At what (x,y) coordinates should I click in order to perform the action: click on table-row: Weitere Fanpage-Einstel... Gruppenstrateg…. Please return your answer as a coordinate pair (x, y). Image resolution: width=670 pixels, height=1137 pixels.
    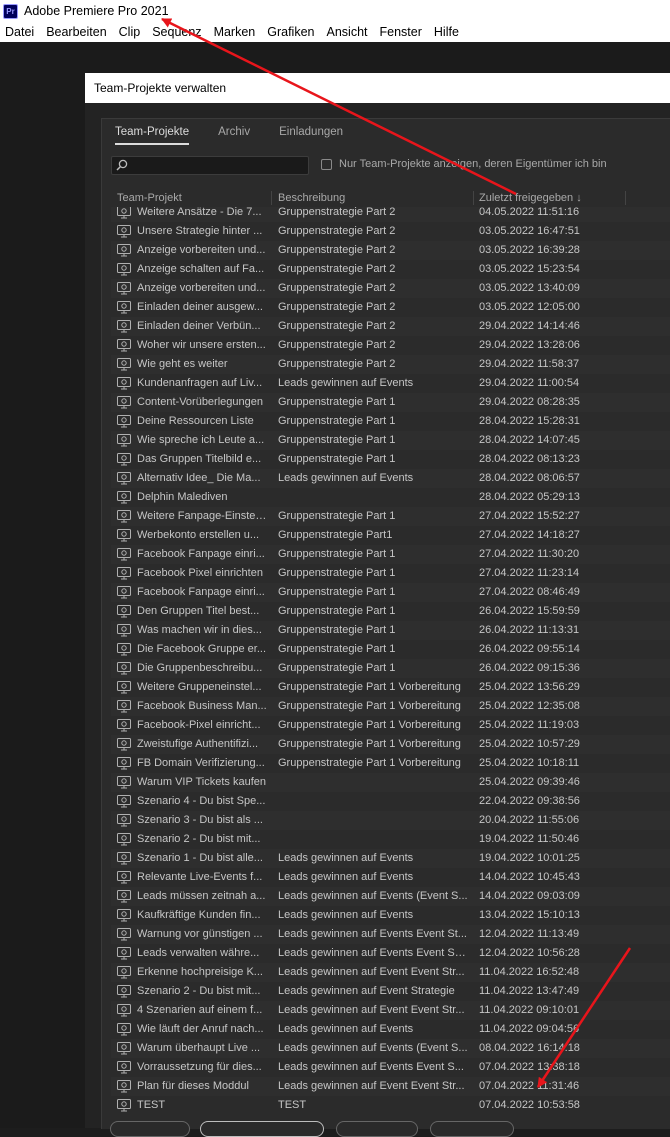
    Looking at the image, I should click on (390, 516).